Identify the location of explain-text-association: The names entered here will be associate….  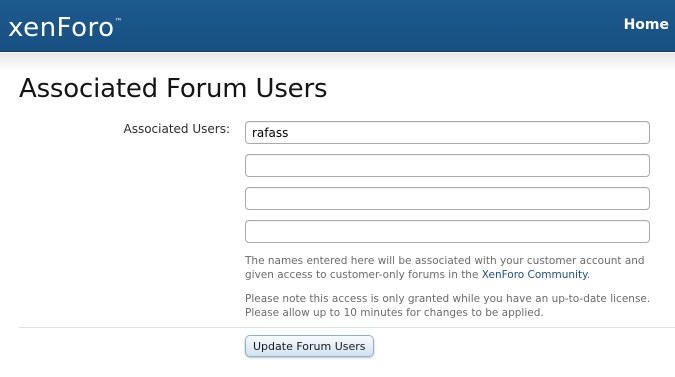
(455, 268).